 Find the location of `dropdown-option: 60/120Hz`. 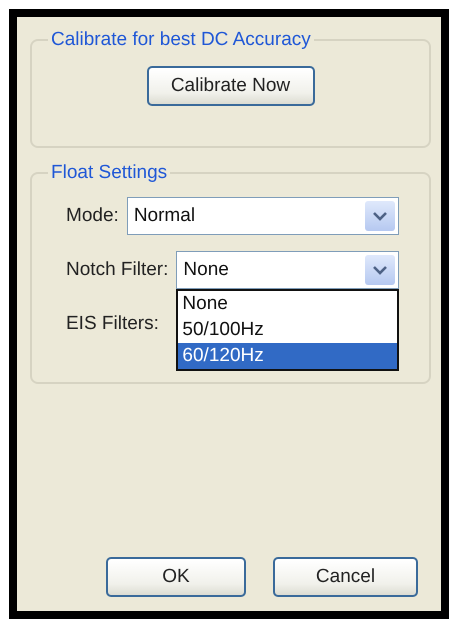

dropdown-option: 60/120Hz is located at coordinates (287, 356).